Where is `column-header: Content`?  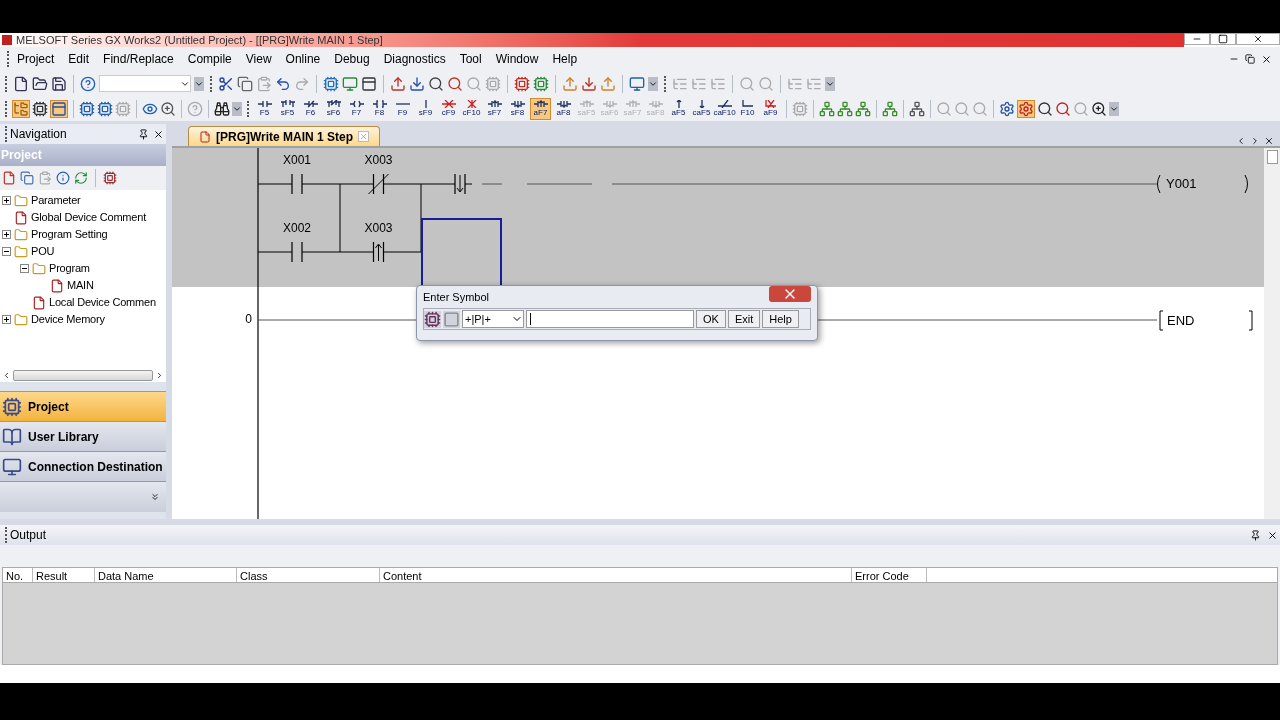
column-header: Content is located at coordinates (616, 575).